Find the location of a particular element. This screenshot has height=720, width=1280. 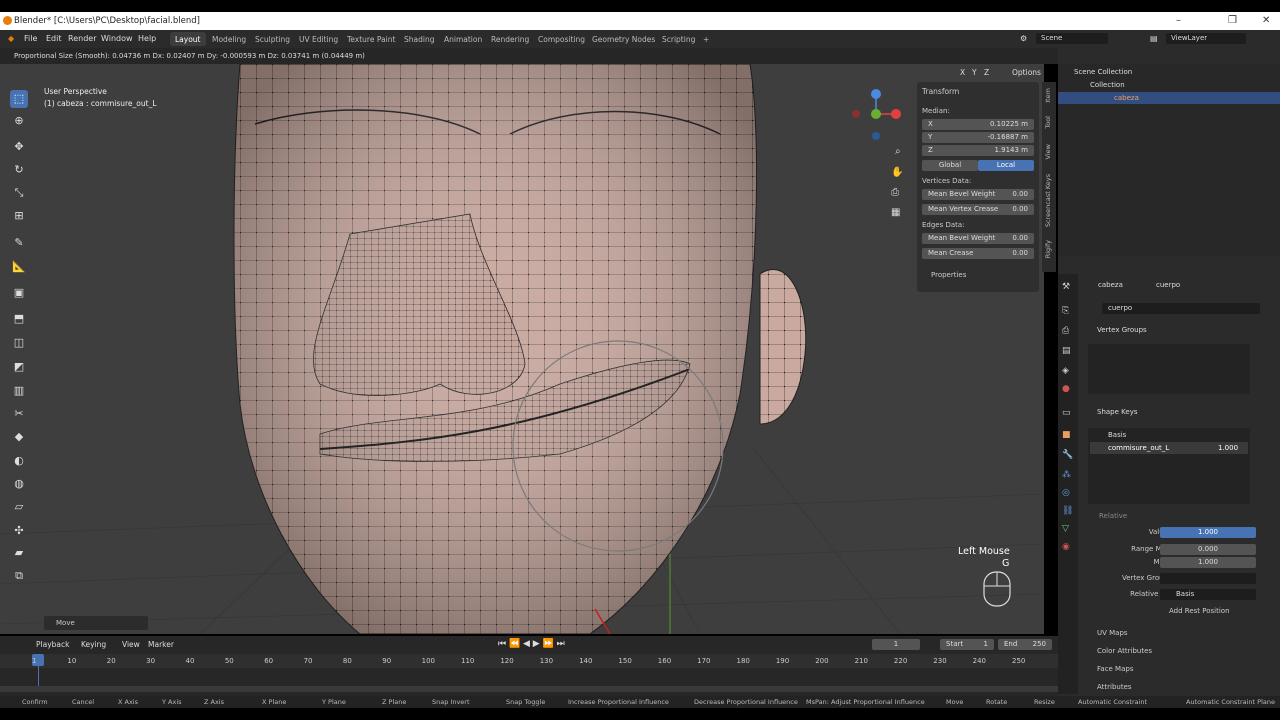

tab-modeling: Modeling is located at coordinates (229, 39).